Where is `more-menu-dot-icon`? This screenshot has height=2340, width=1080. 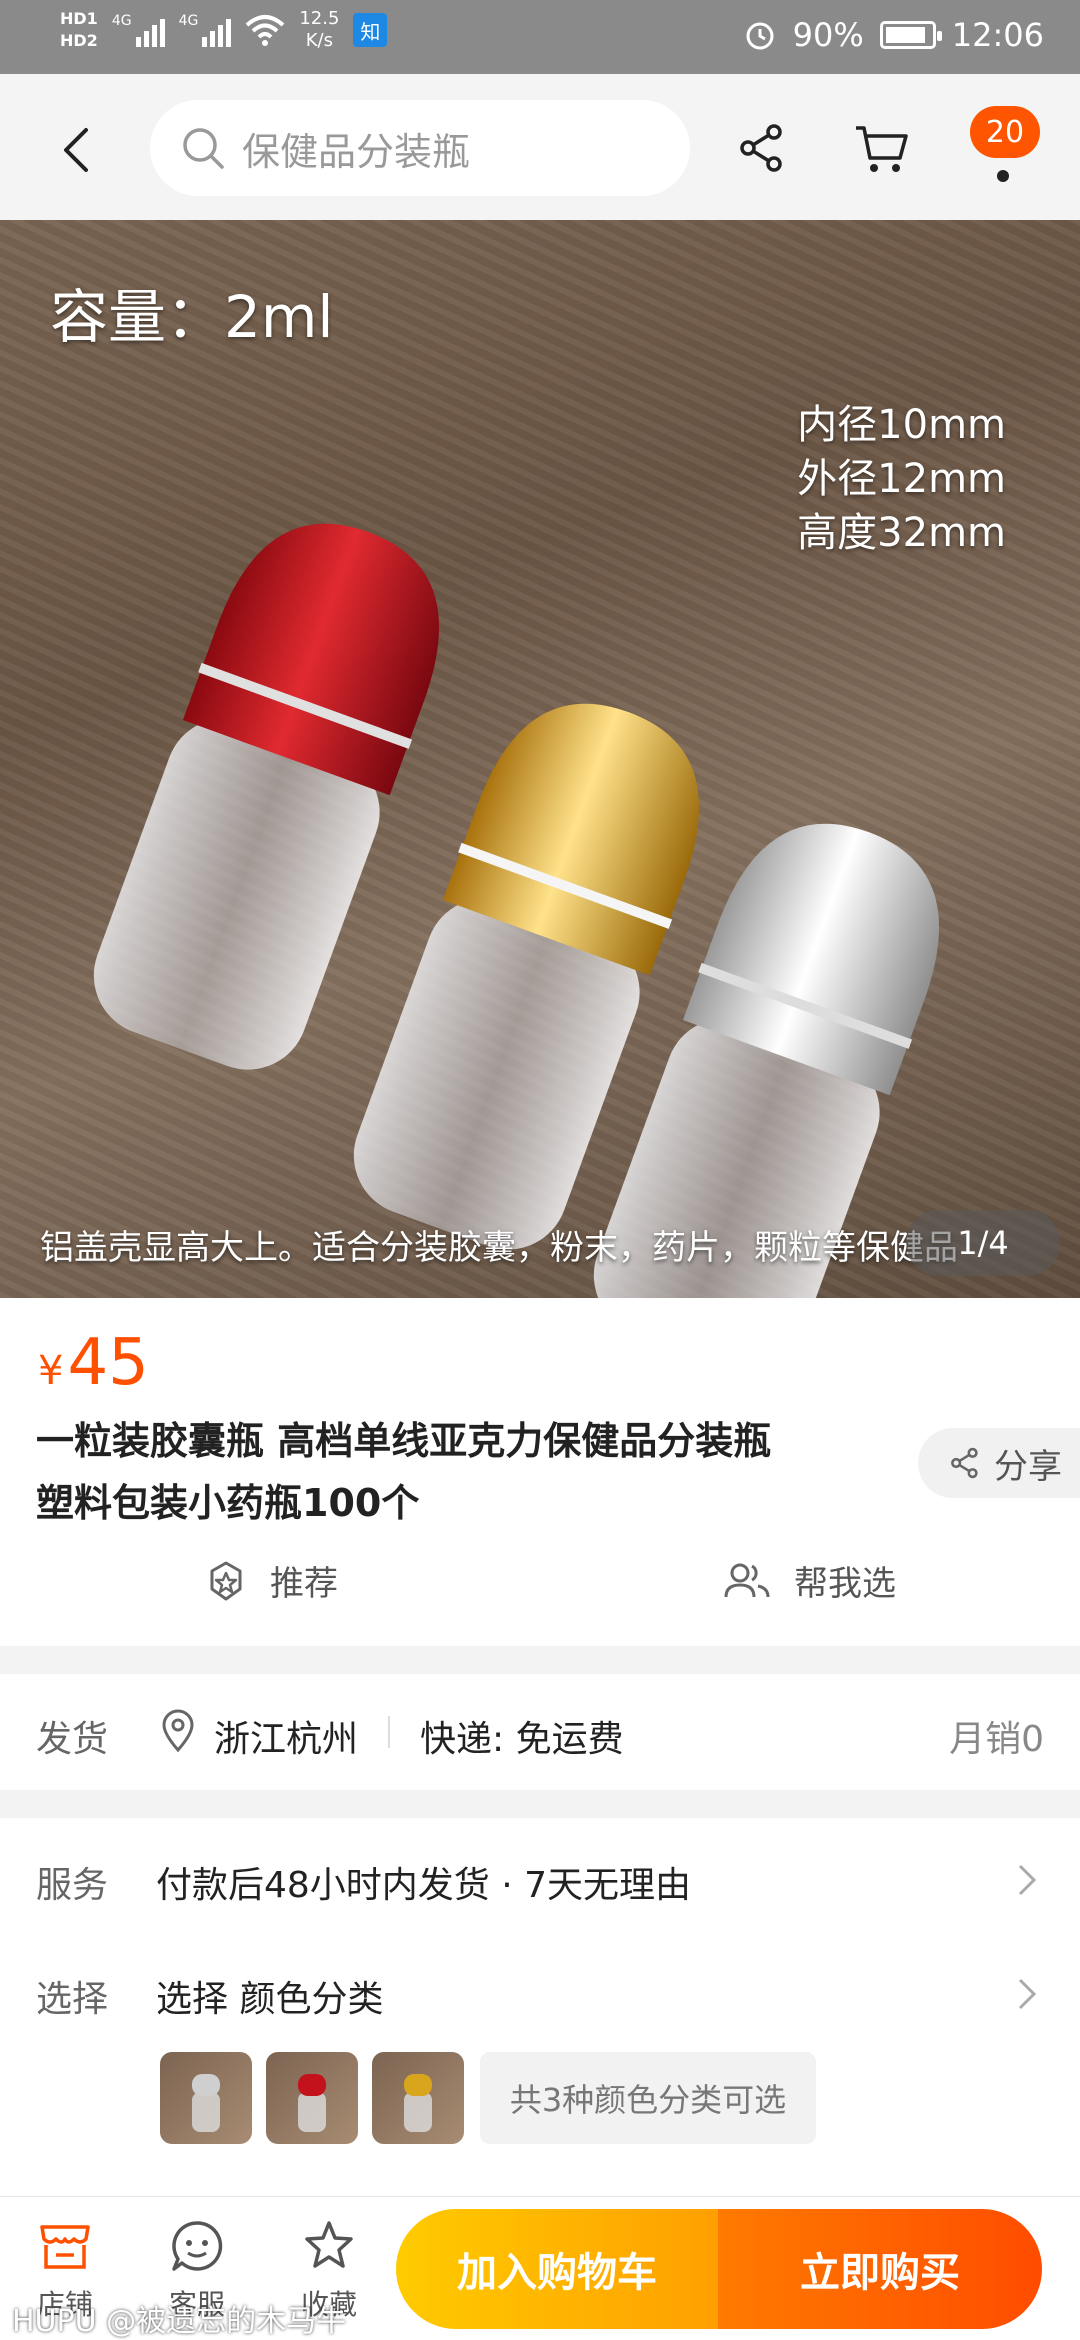 more-menu-dot-icon is located at coordinates (1003, 176).